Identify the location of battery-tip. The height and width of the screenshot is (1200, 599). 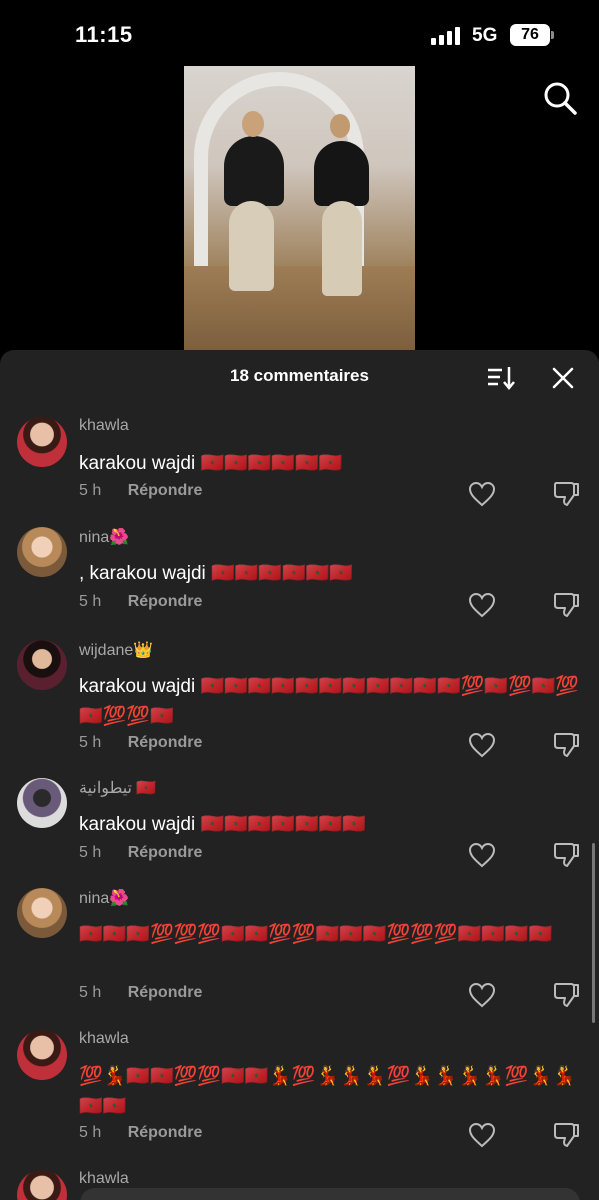
(552, 35).